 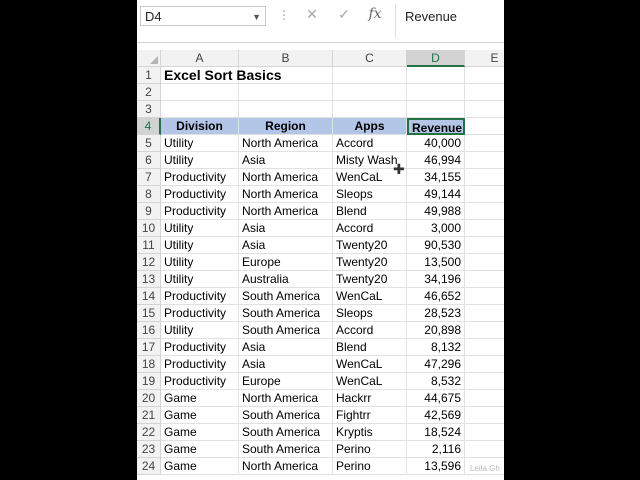 I want to click on row-header-13: 13, so click(x=149, y=279).